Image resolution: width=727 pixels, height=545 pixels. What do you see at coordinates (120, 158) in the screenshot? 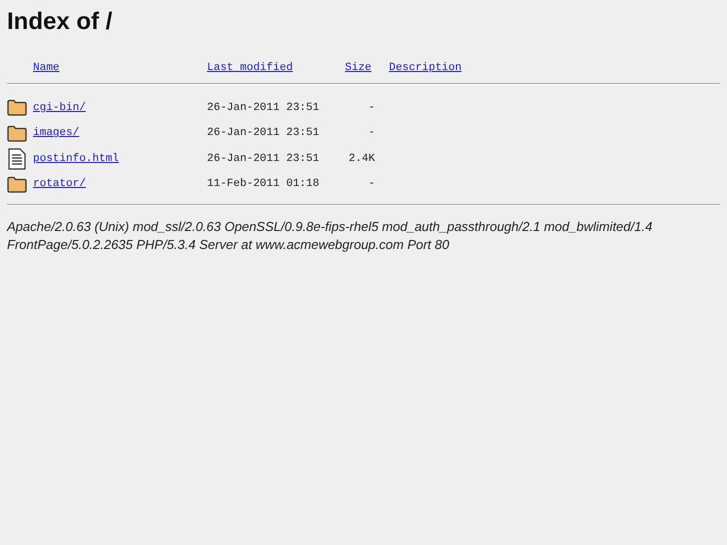
I see `file-link: postinfo.html` at bounding box center [120, 158].